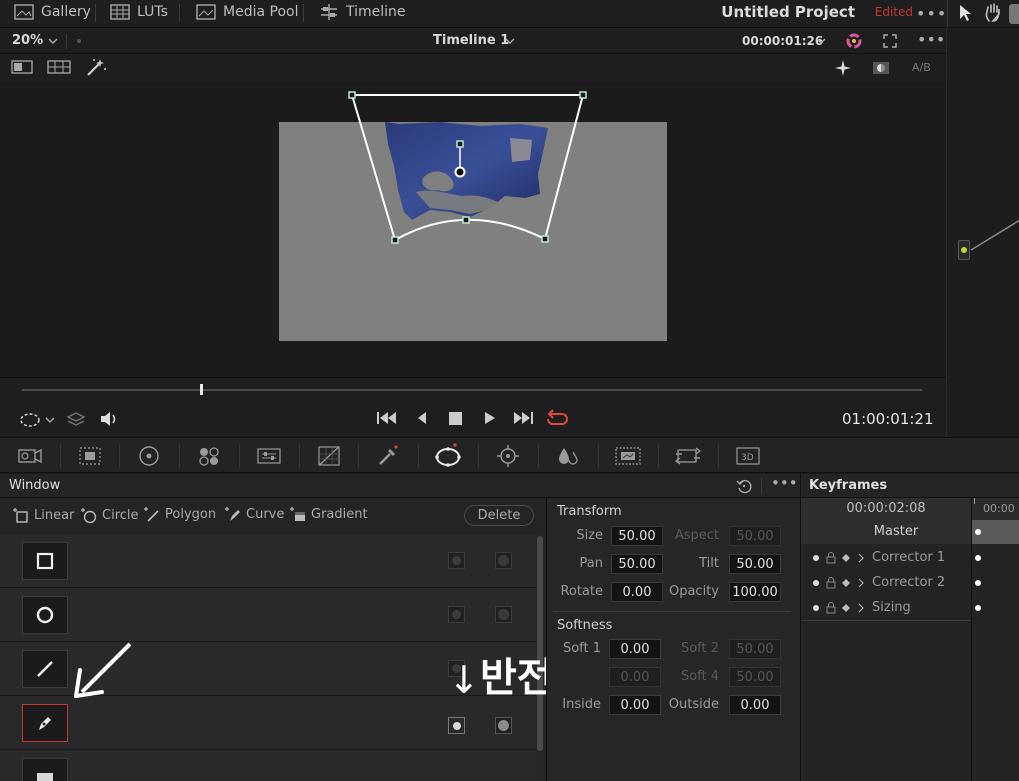 This screenshot has height=781, width=1019. I want to click on tool-window, so click(448, 455).